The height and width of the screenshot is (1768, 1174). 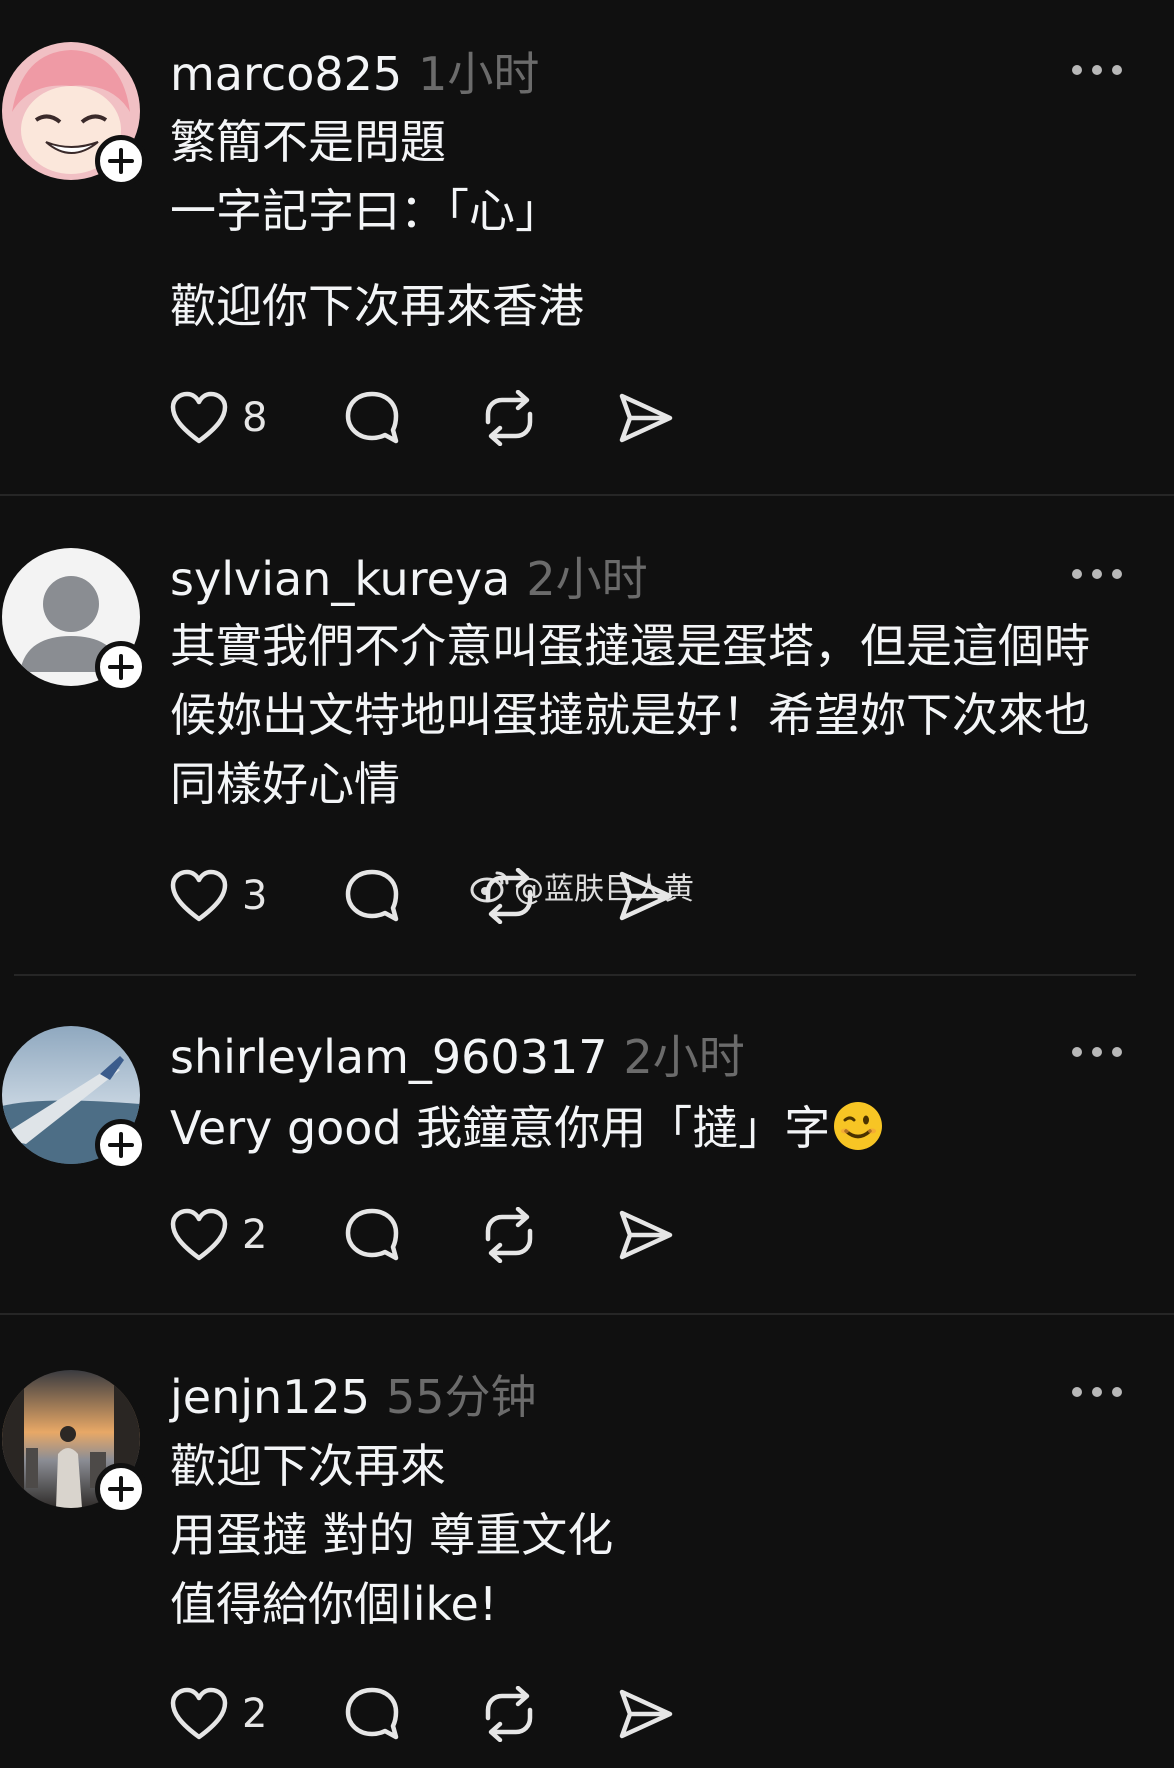 What do you see at coordinates (630, 715) in the screenshot?
I see `text-line: 候妳出文特地叫蛋撻就是好！希望妳下次來也` at bounding box center [630, 715].